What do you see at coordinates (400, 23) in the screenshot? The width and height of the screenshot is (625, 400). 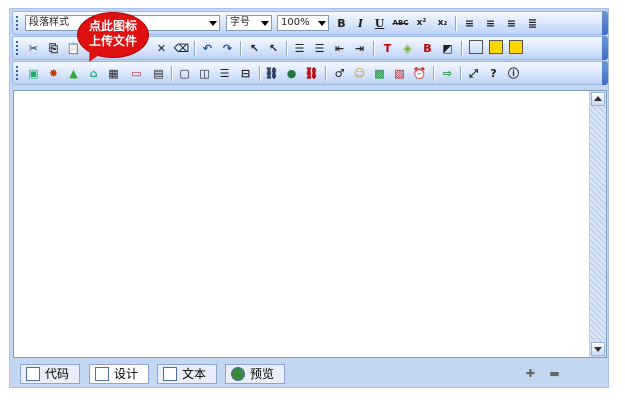 I see `strikethrough-icon: ABC` at bounding box center [400, 23].